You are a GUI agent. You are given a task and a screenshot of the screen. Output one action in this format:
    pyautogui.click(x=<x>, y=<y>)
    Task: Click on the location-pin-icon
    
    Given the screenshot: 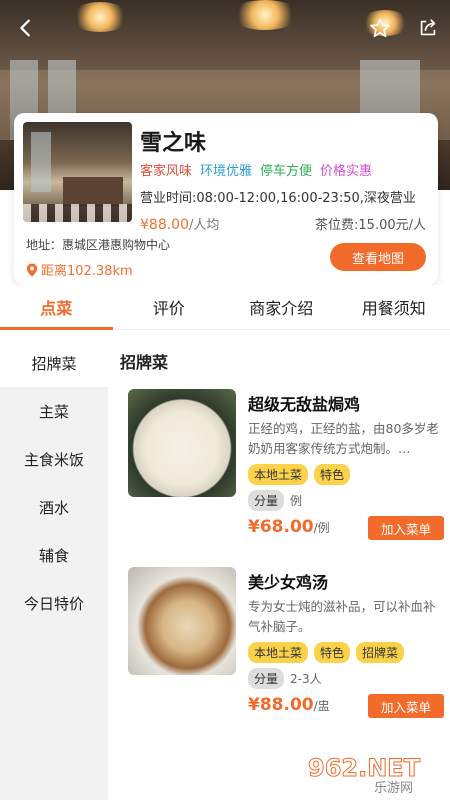 What is the action you would take?
    pyautogui.click(x=32, y=269)
    